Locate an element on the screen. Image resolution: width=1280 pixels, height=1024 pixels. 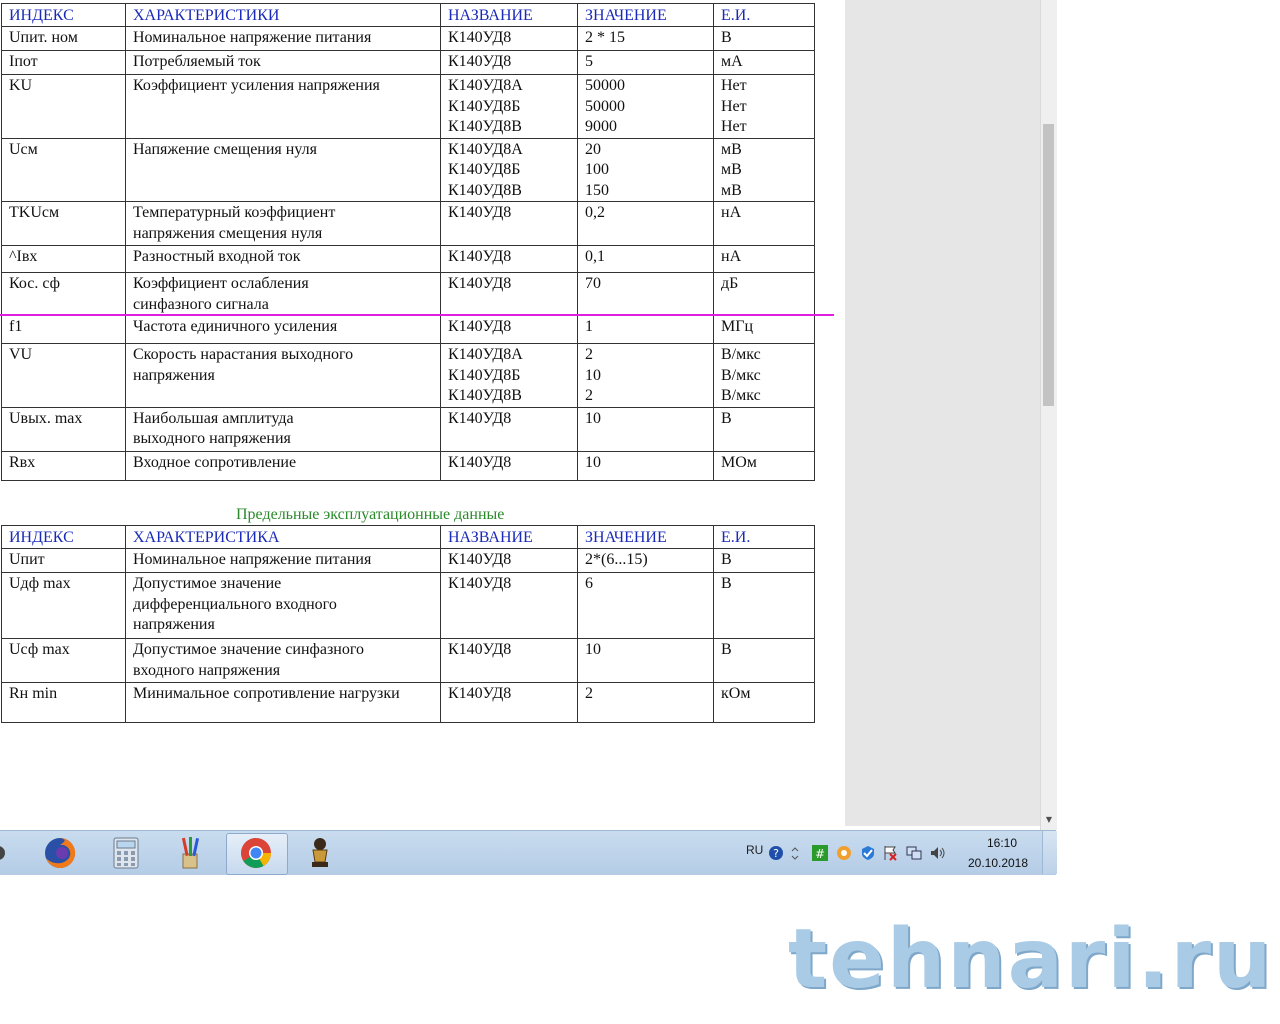
table-cell-char: Входное сопротивление is located at coordinates (283, 465).